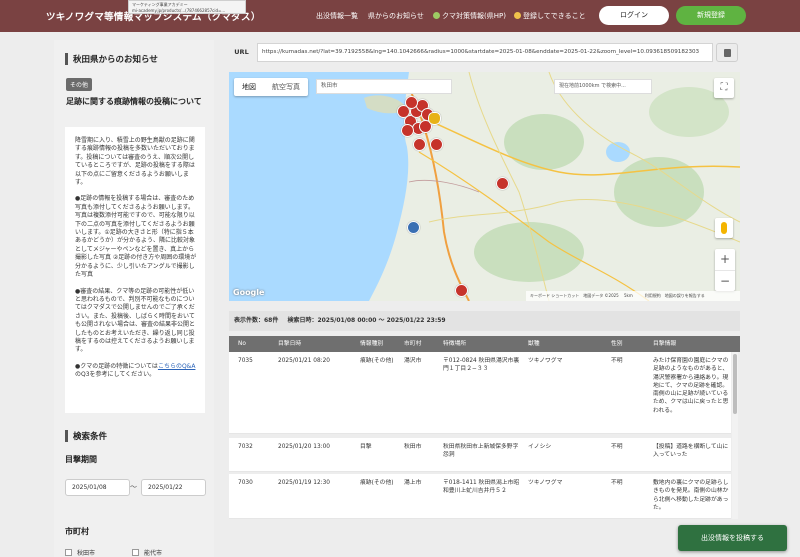  What do you see at coordinates (289, 344) in the screenshot?
I see `col-datetime: 目撃日時` at bounding box center [289, 344].